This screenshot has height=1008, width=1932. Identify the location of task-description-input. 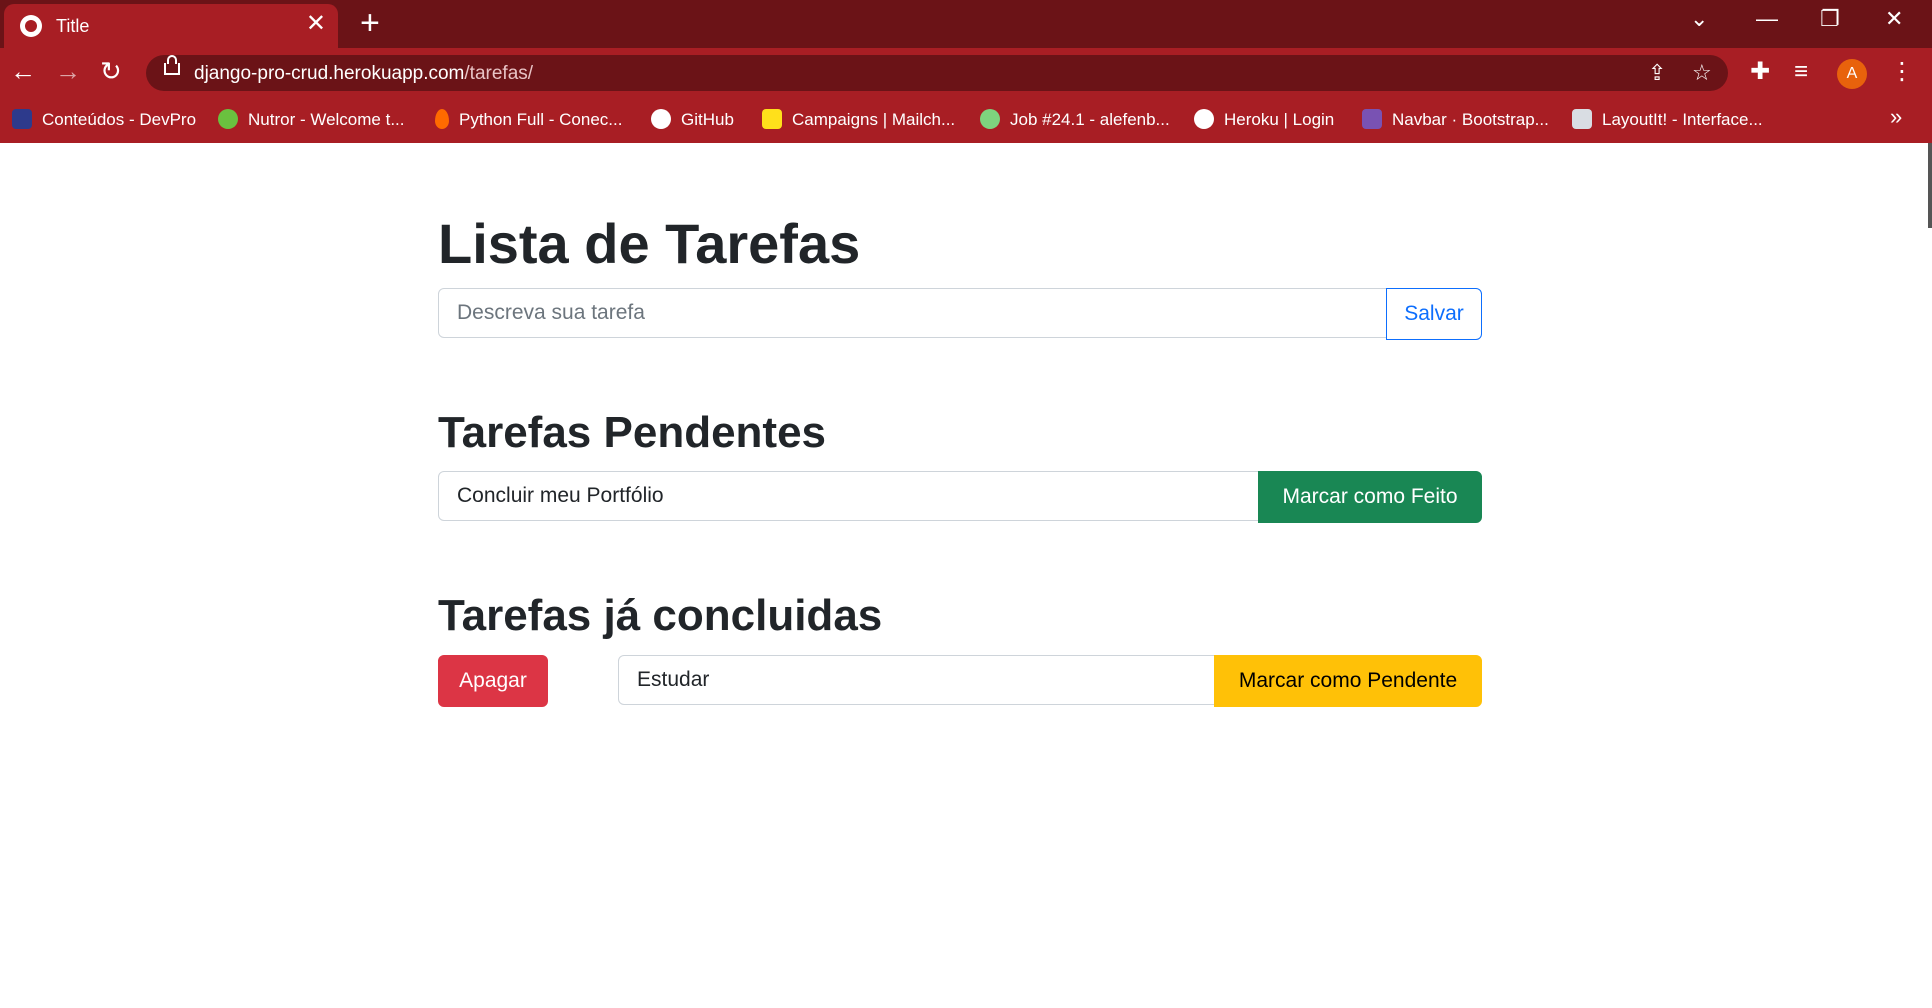
(913, 313).